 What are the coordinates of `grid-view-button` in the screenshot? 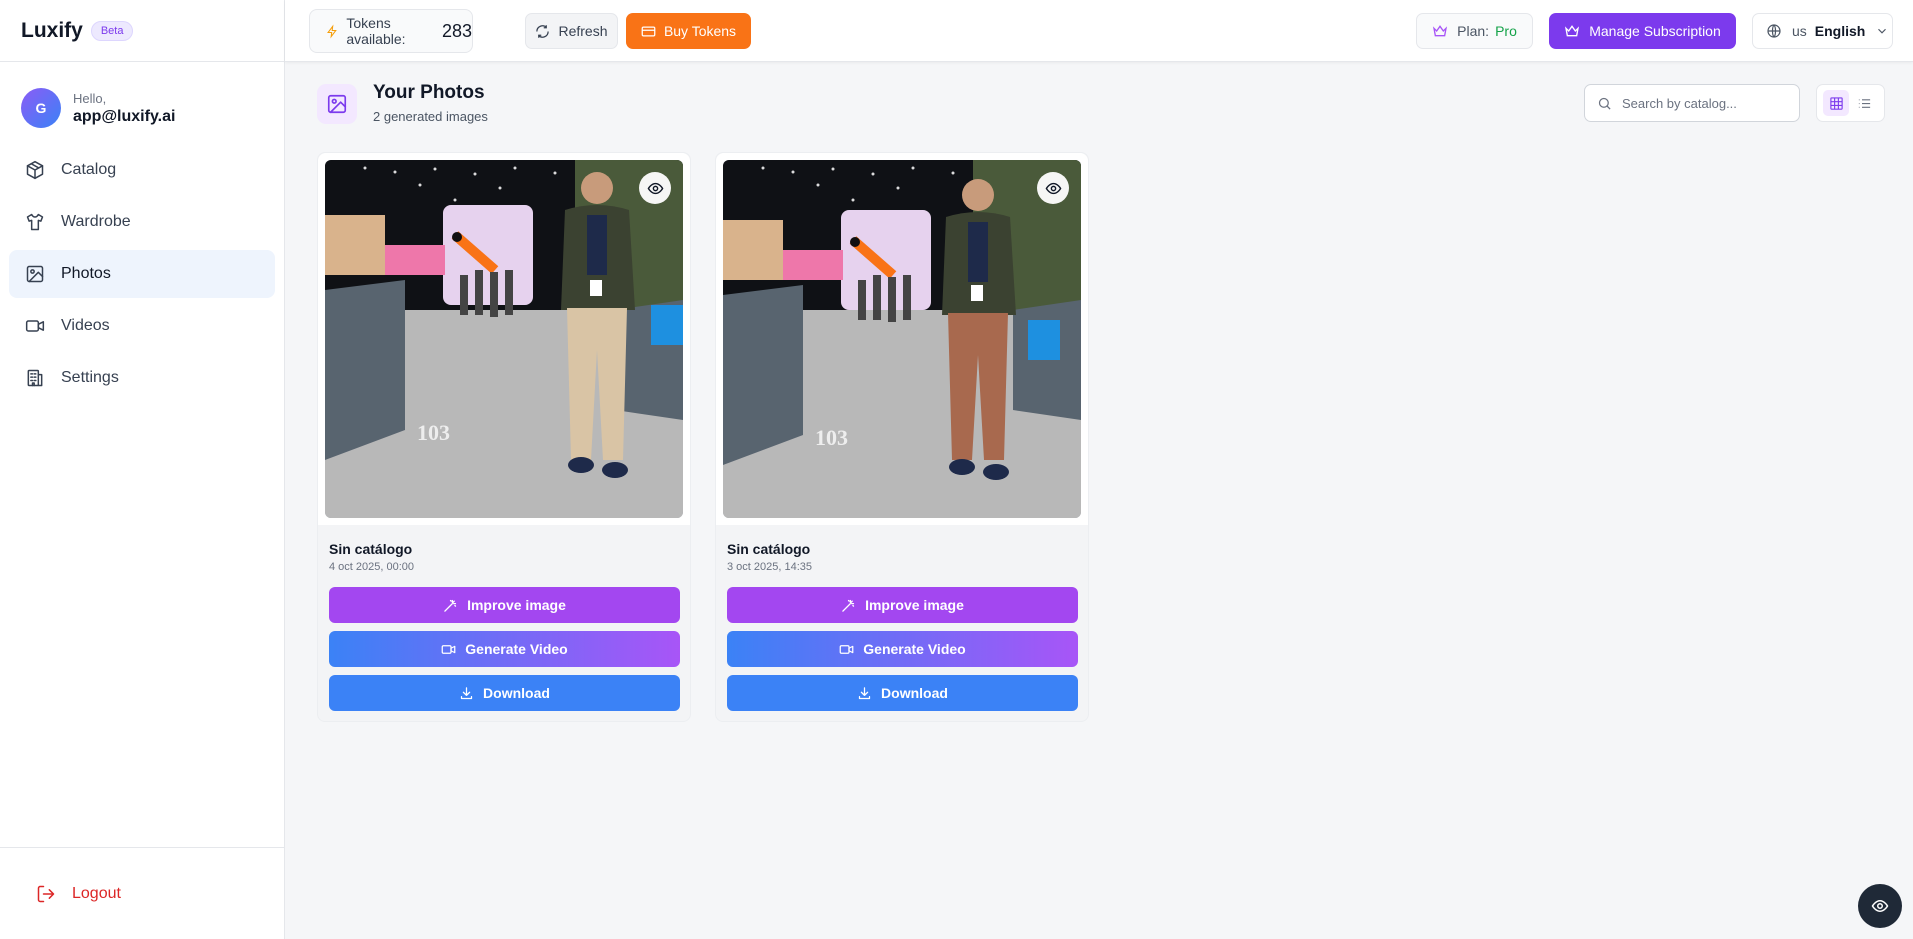 It's located at (1836, 103).